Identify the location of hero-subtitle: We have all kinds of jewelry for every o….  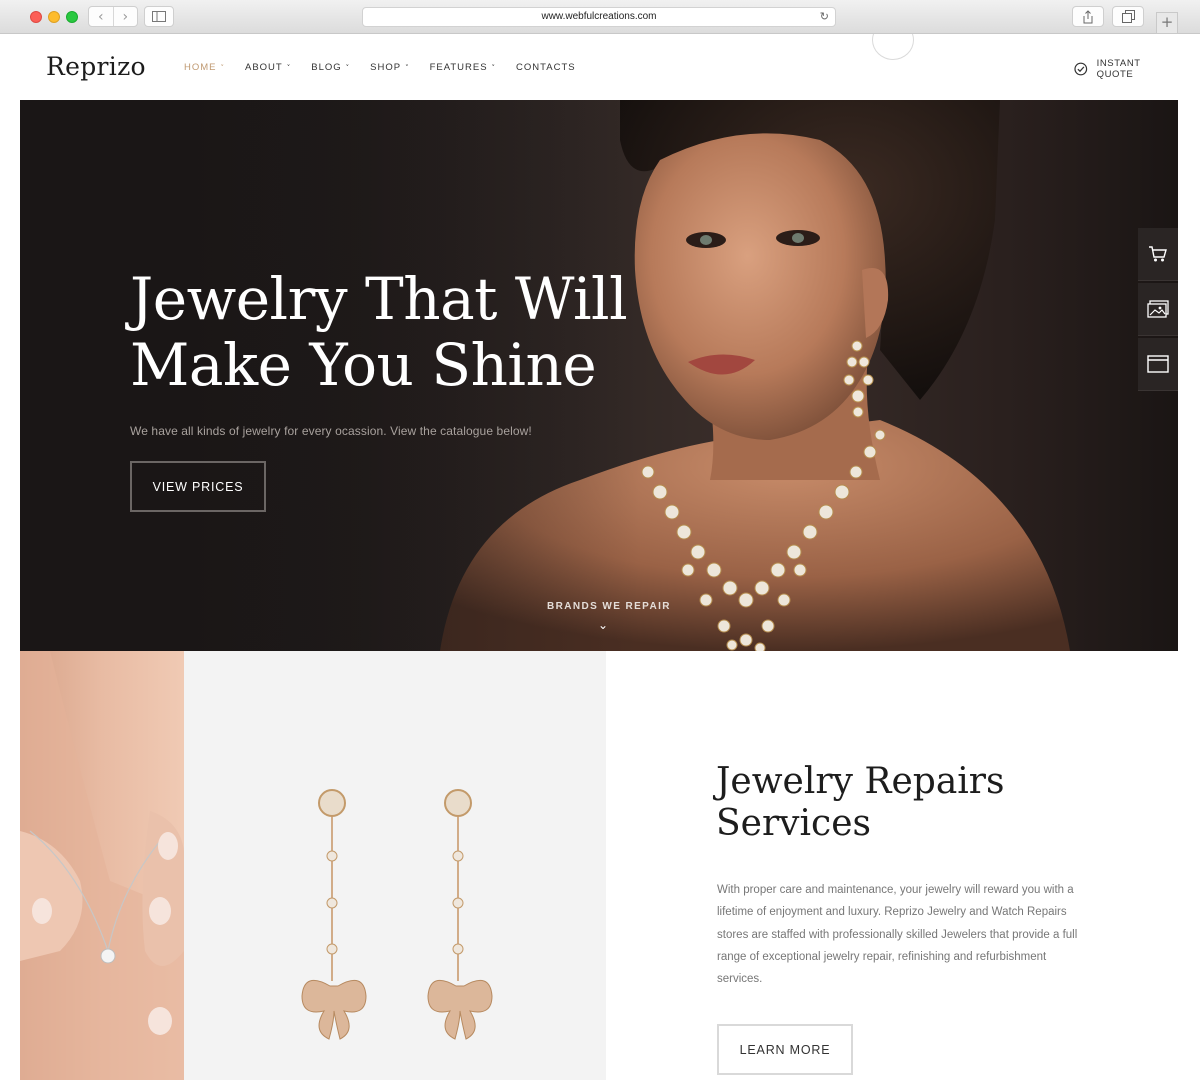
(331, 431).